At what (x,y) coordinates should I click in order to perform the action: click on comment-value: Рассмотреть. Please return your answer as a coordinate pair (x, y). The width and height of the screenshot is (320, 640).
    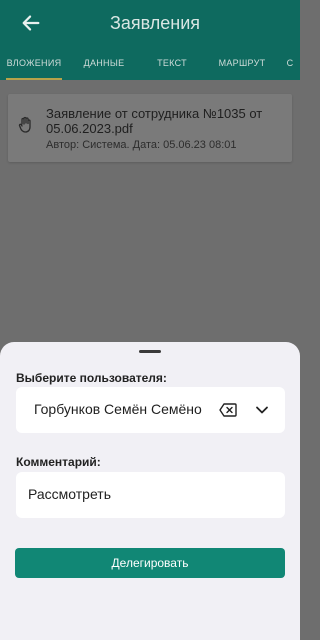
    Looking at the image, I should click on (69, 494).